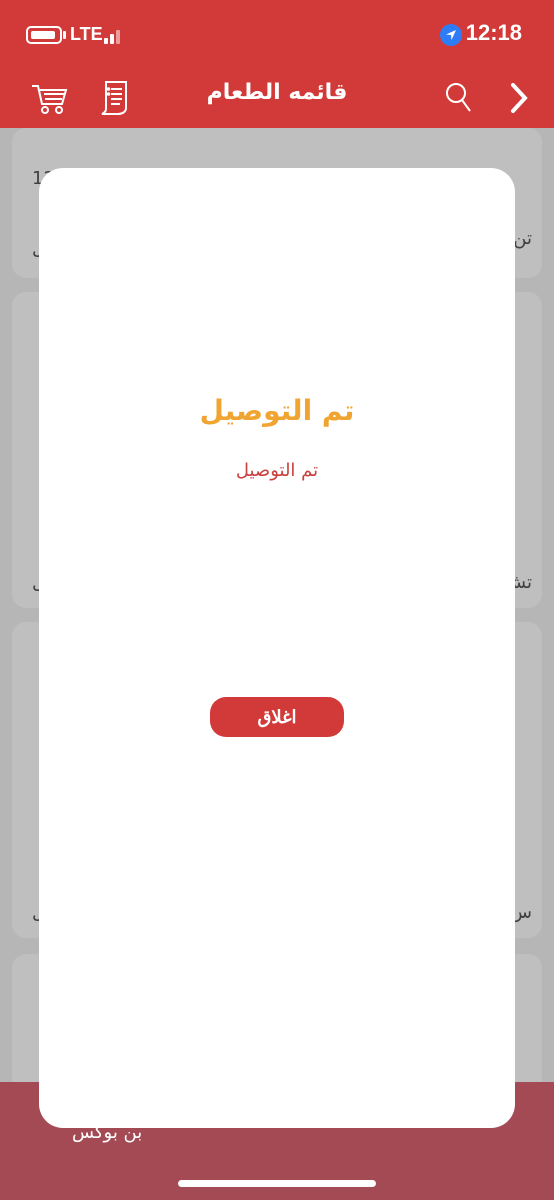  I want to click on navbar: قائمه الطعام, so click(277, 99).